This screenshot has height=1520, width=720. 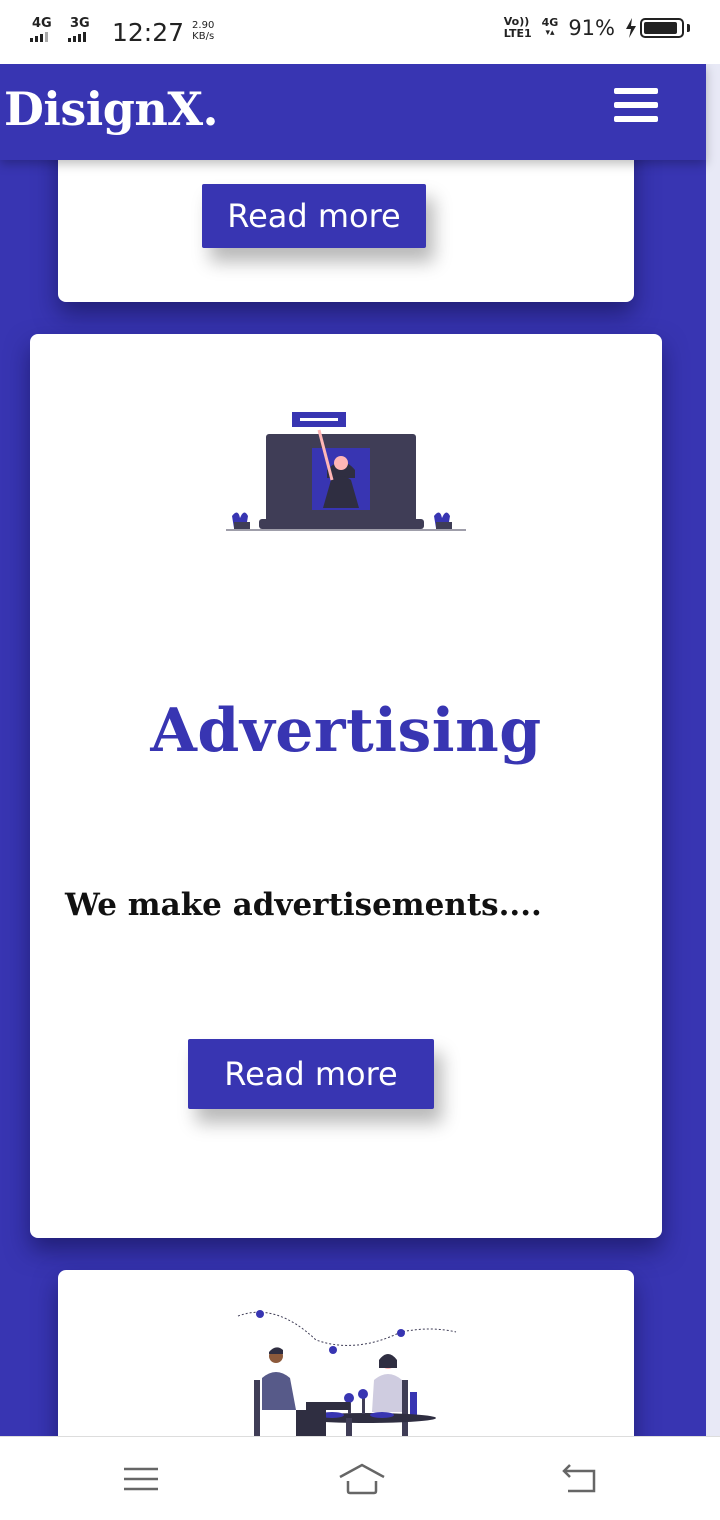 I want to click on speed-unit: KB/s, so click(x=203, y=36).